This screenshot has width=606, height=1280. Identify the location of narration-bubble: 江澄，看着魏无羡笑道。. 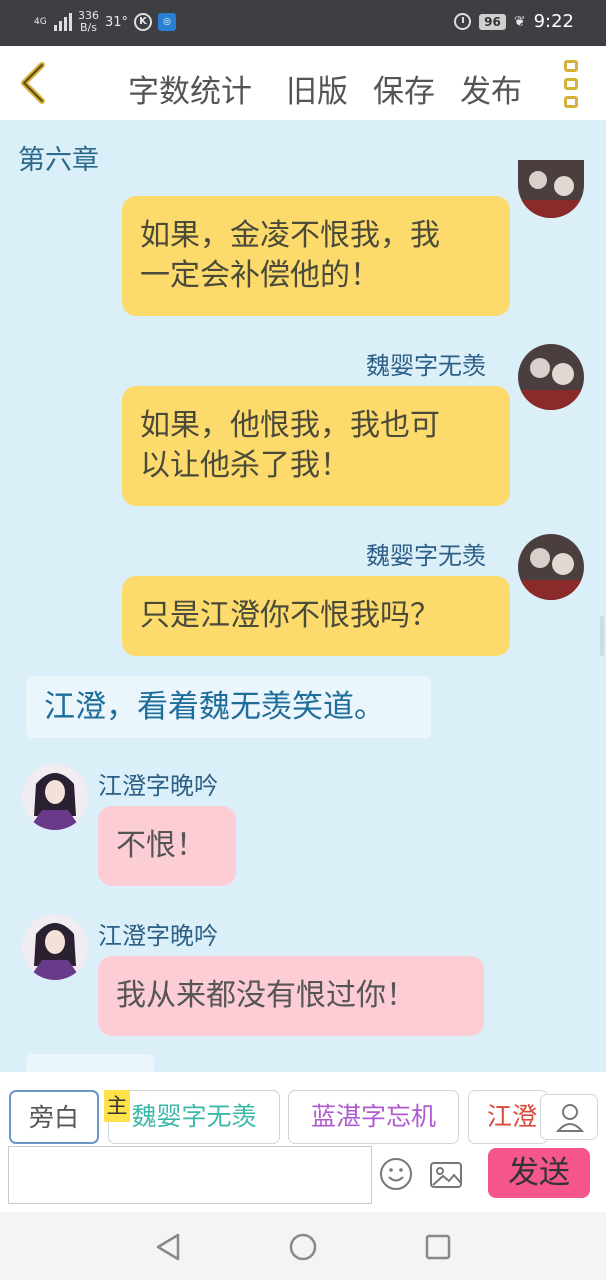
(228, 707).